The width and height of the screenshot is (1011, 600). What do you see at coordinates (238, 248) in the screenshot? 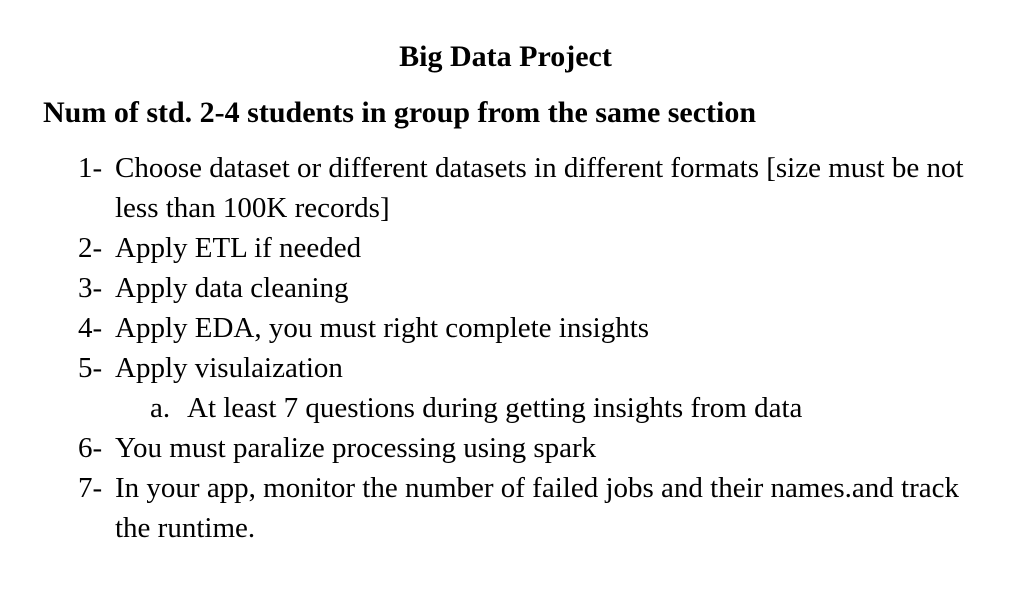
I see `list-item-text: Apply ETL if needed` at bounding box center [238, 248].